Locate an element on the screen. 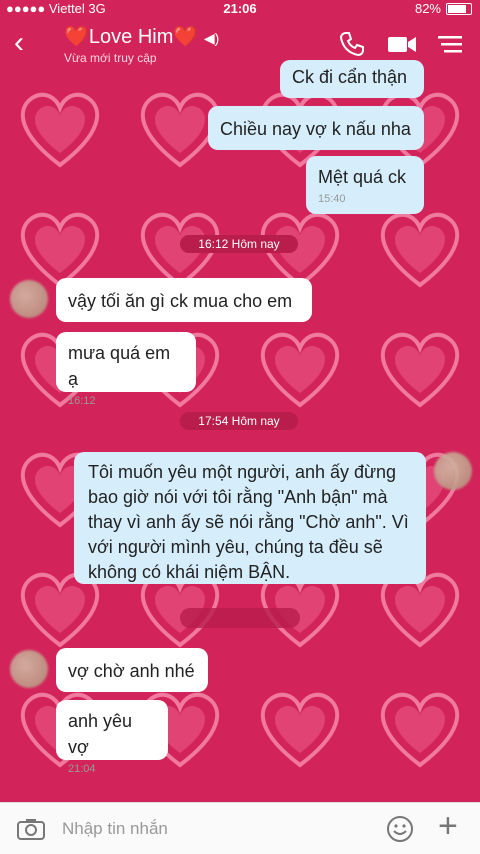 This screenshot has height=854, width=480. message-incoming: vợ chờ anh nhé is located at coordinates (132, 670).